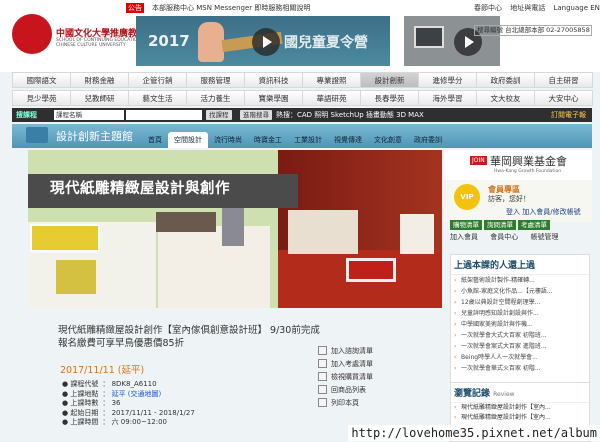  I want to click on info-key: 上課時數, so click(84, 403).